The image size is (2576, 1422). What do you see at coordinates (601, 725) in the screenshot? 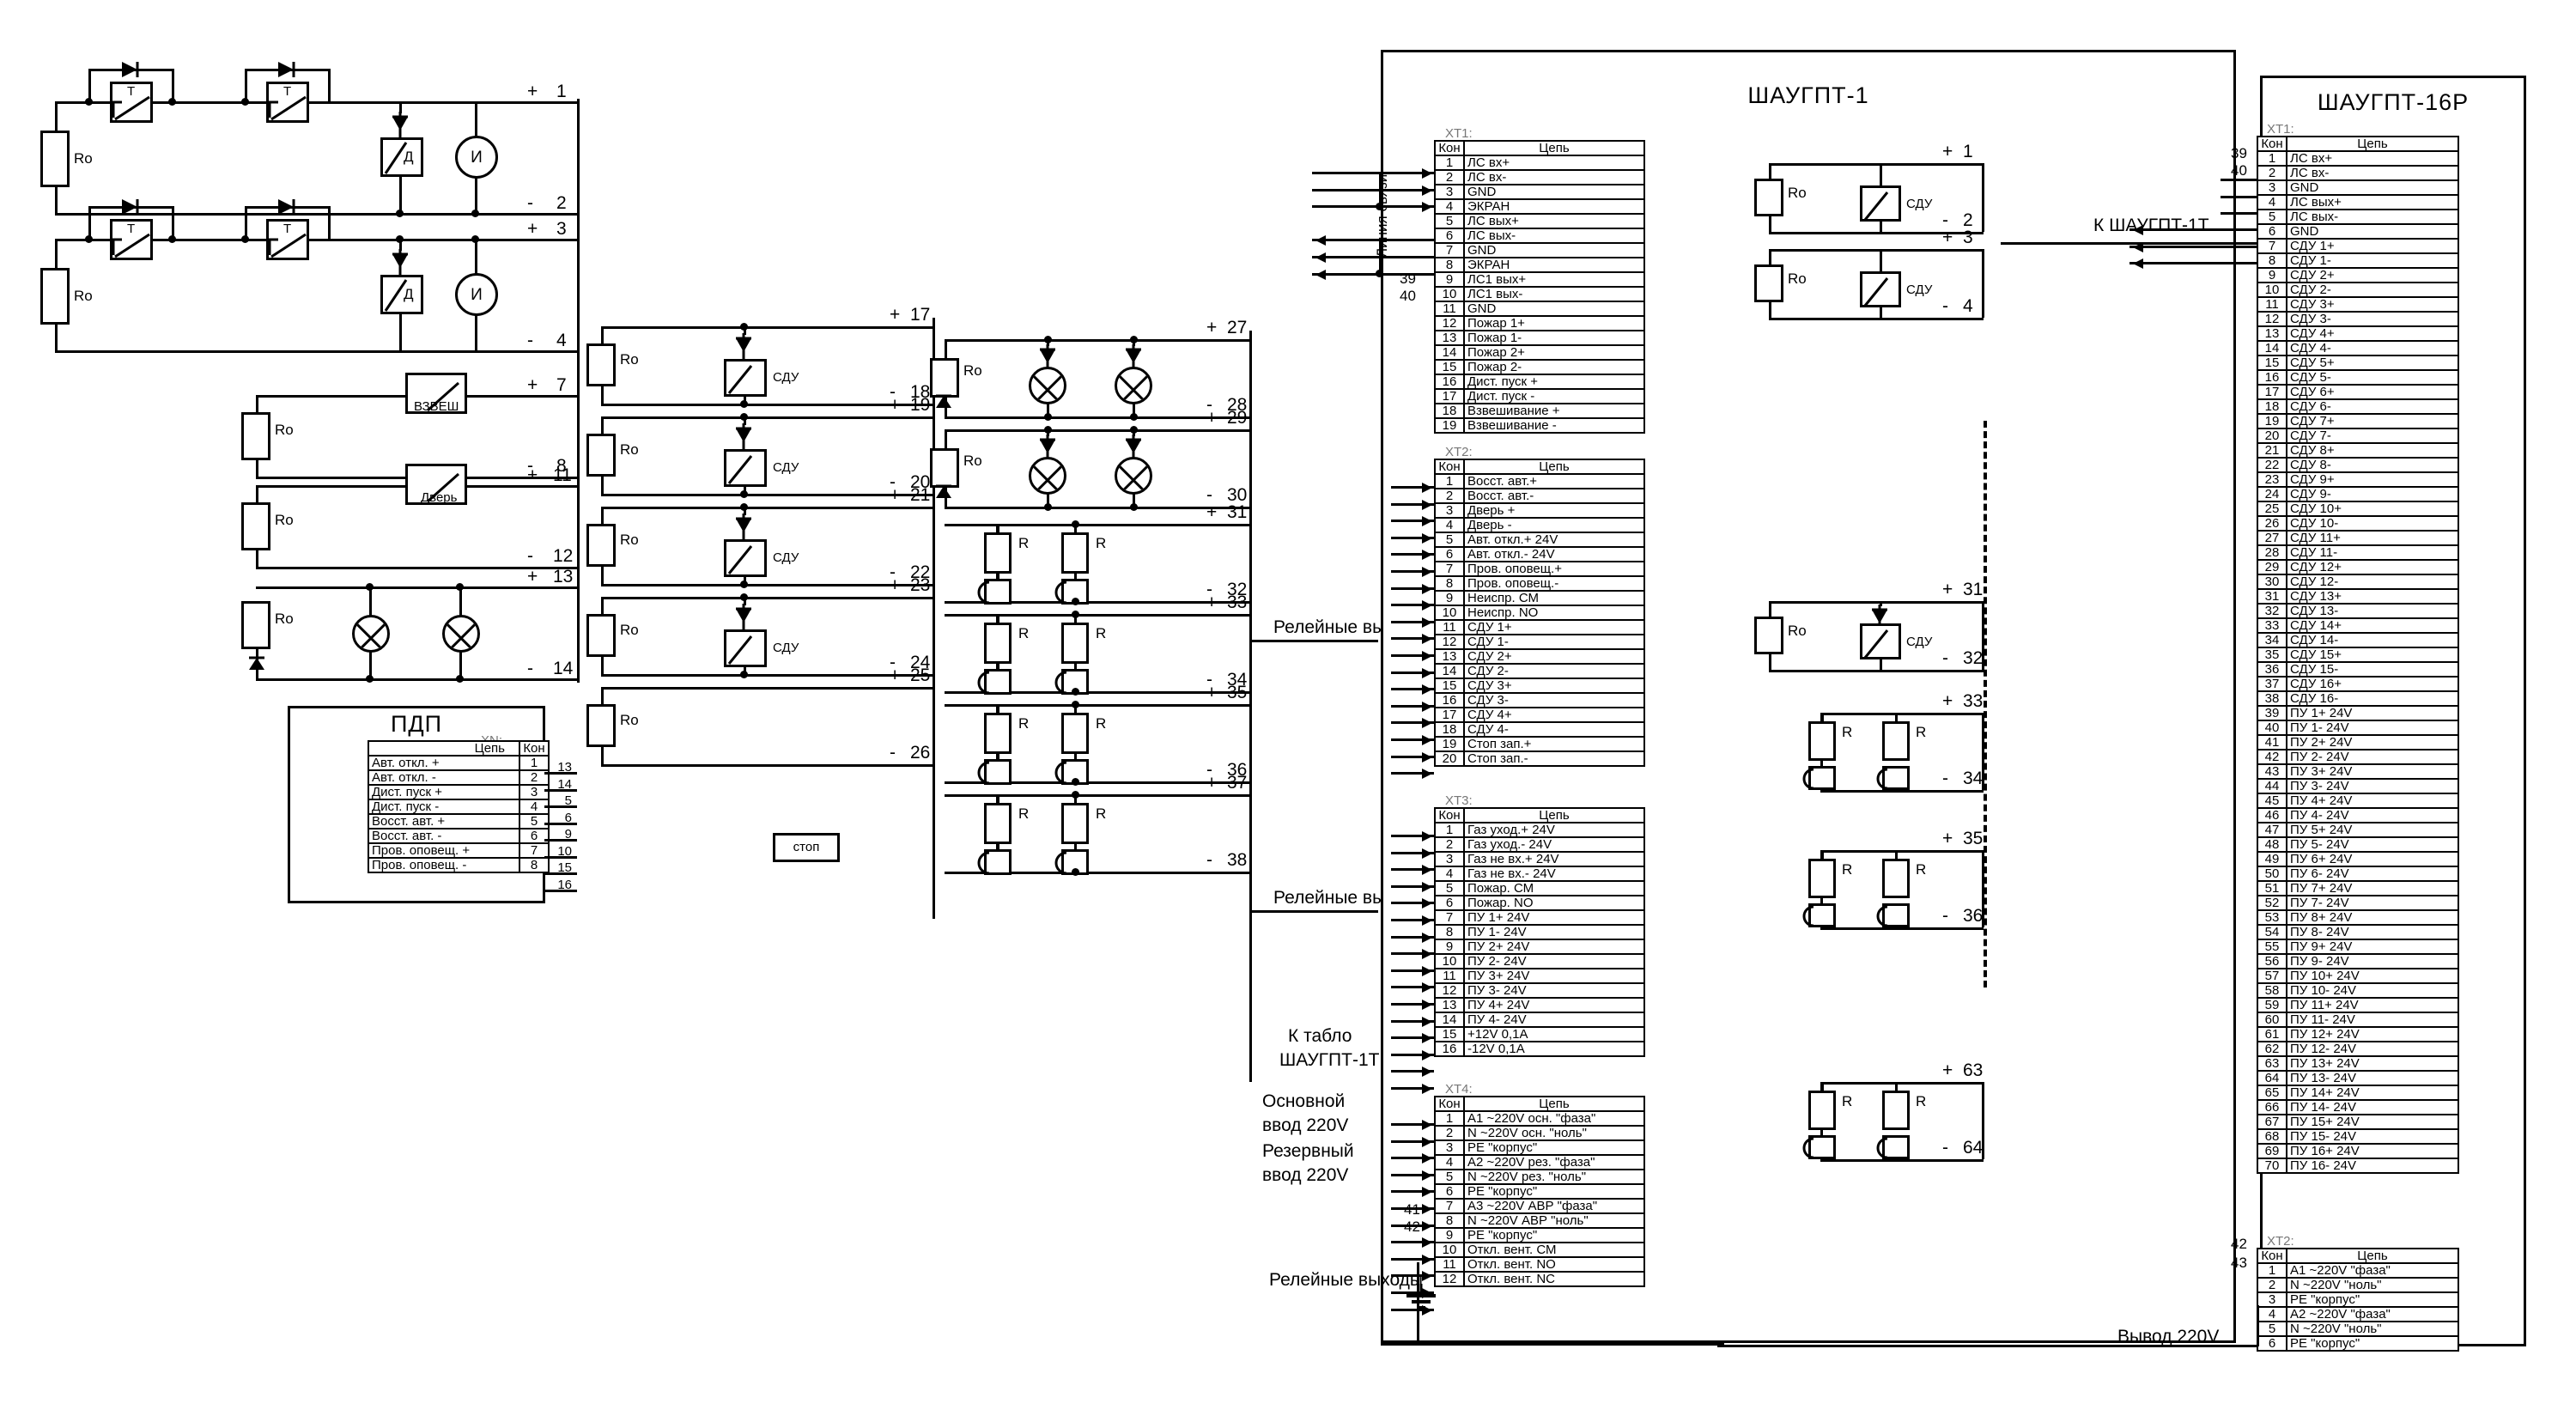
I see `resistor-ro` at bounding box center [601, 725].